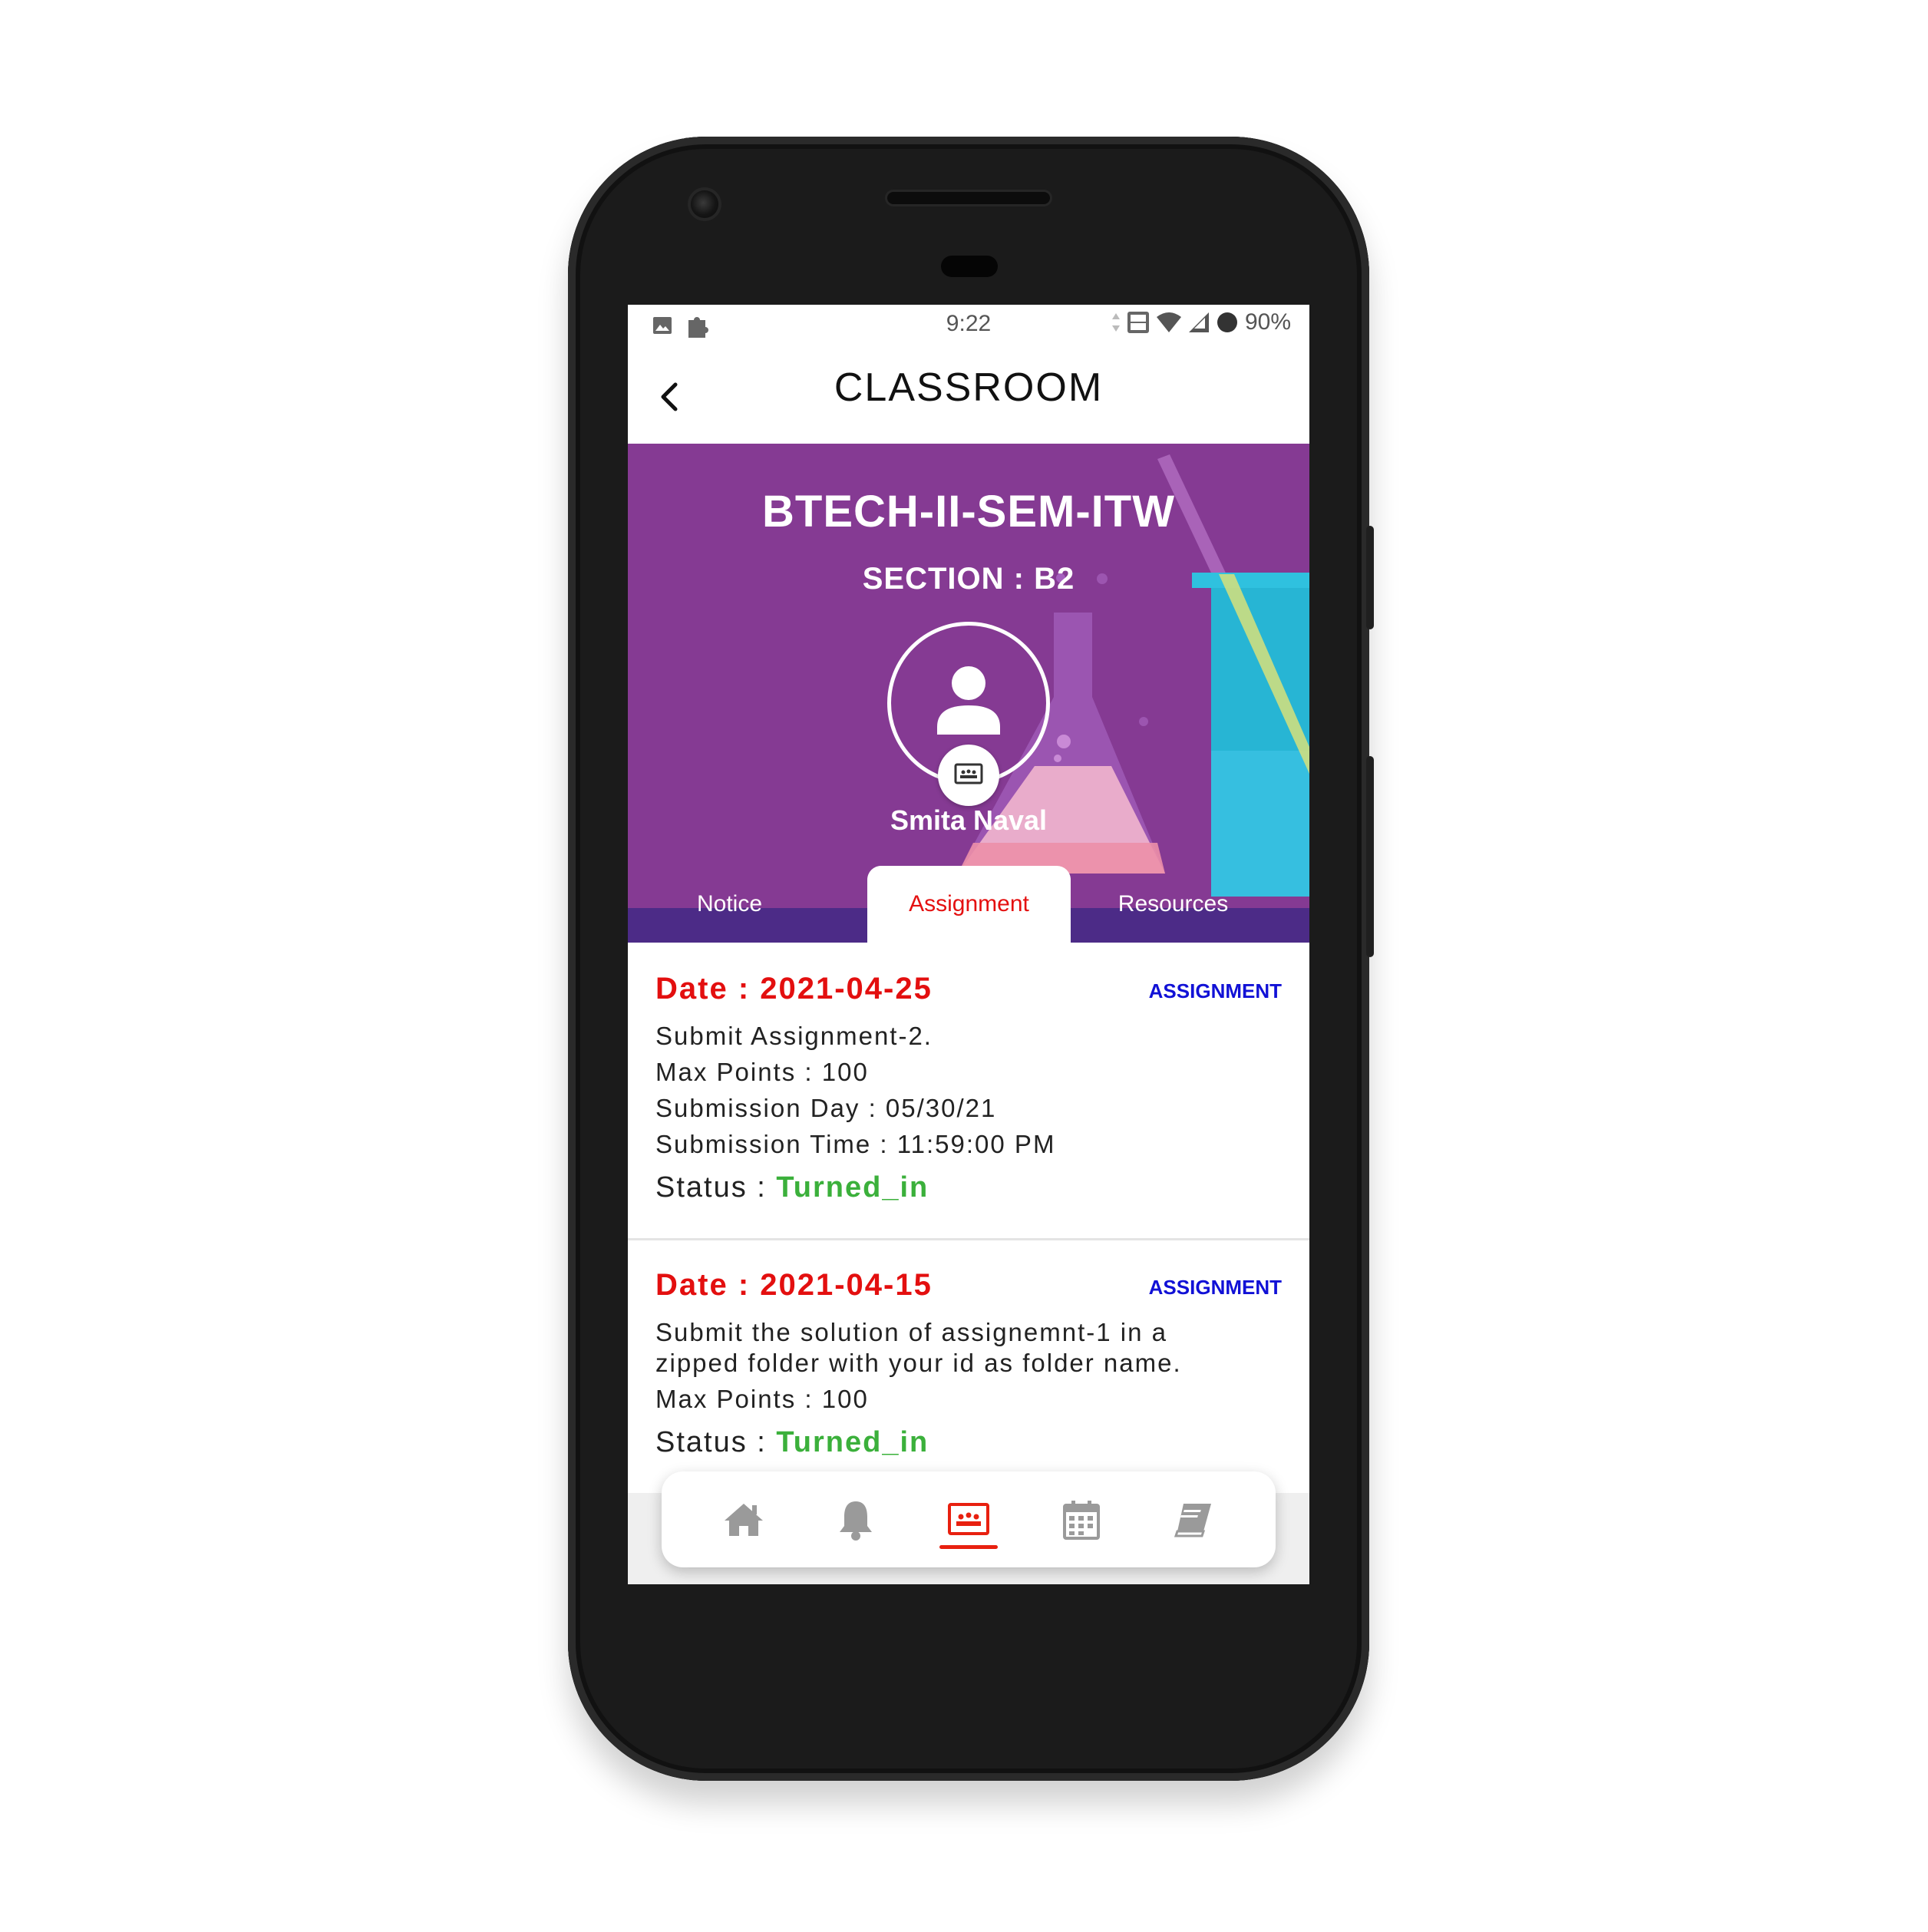 The image size is (1928, 1932). What do you see at coordinates (729, 904) in the screenshot?
I see `tab-notice: Notice` at bounding box center [729, 904].